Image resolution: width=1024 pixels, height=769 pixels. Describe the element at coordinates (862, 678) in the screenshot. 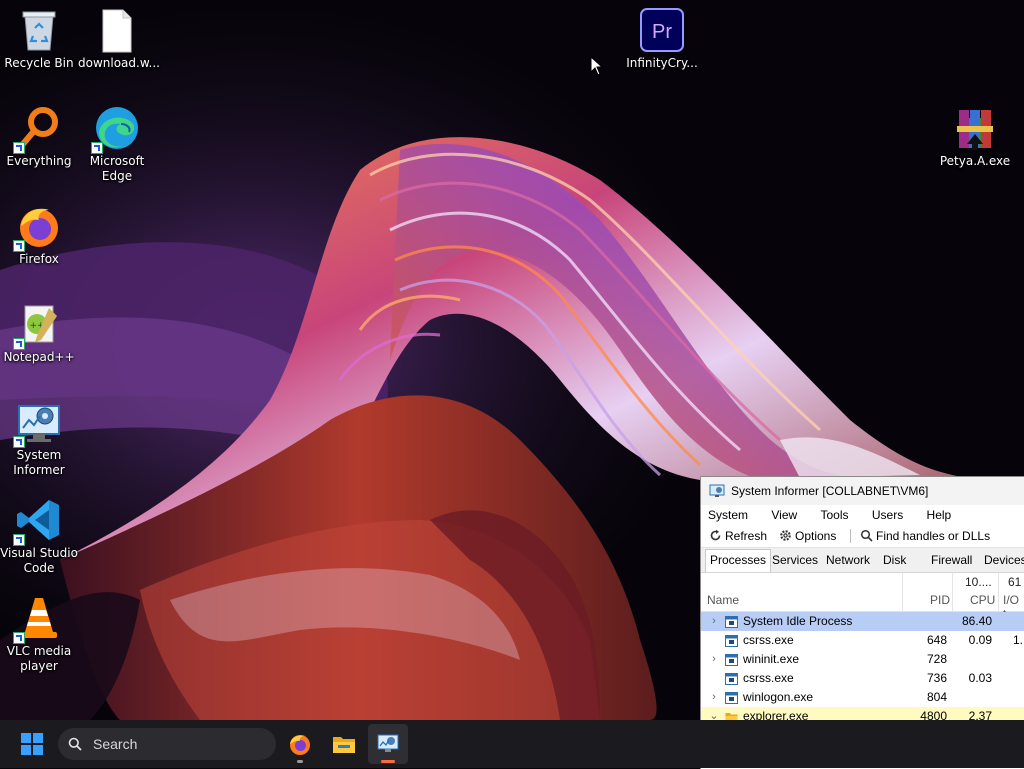

I see `process-row: csrss.exe 736 0.03` at that location.